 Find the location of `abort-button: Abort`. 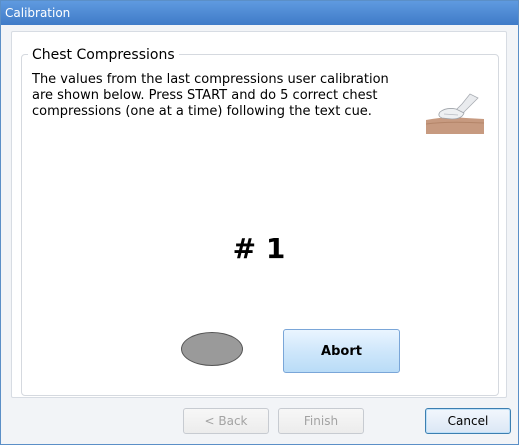

abort-button: Abort is located at coordinates (341, 351).